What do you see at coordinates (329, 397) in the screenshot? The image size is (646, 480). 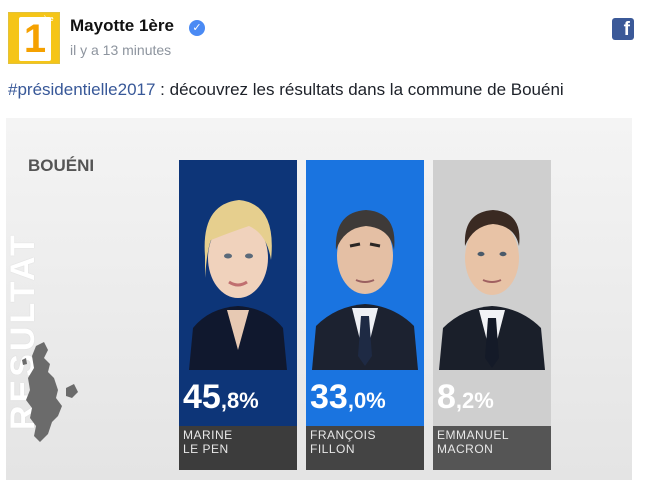 I see `pct-integer: 33` at bounding box center [329, 397].